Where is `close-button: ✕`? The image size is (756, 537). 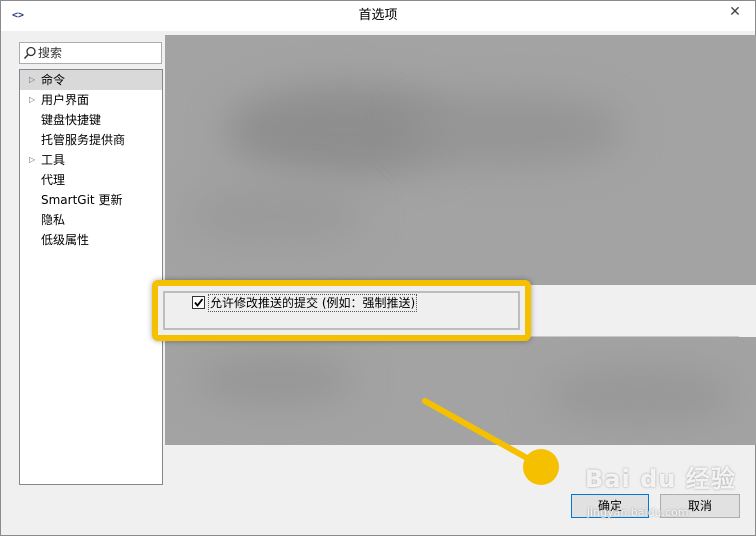 close-button: ✕ is located at coordinates (735, 12).